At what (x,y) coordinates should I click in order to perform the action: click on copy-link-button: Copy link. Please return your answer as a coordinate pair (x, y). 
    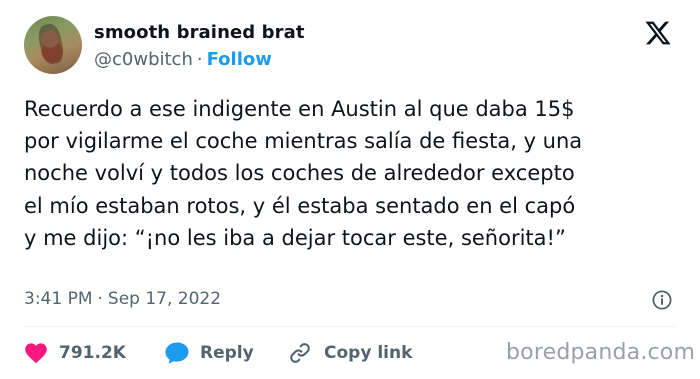
    Looking at the image, I should click on (350, 353).